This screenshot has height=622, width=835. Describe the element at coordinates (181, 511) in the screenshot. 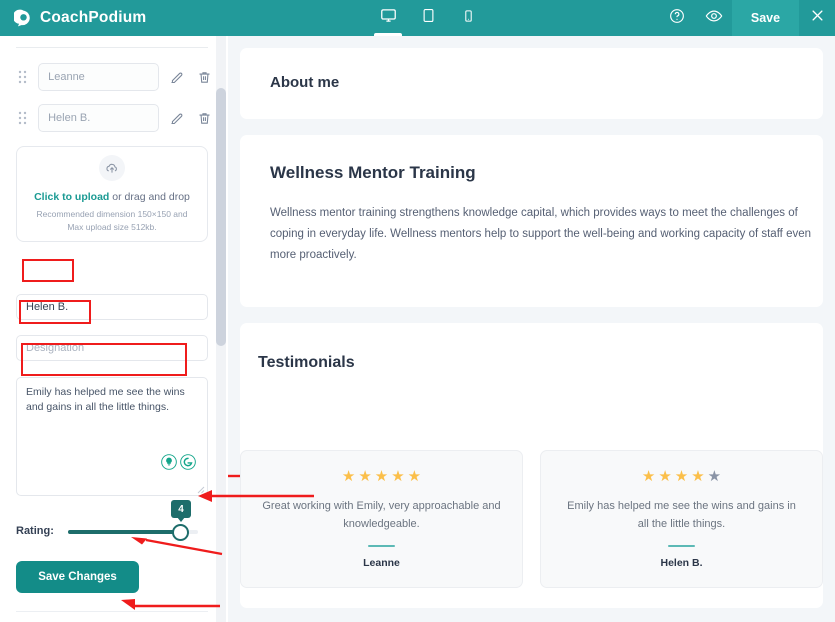

I see `rating-value-badge: 4` at that location.